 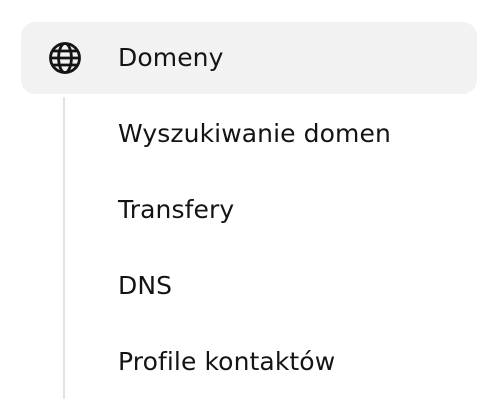 What do you see at coordinates (65, 58) in the screenshot?
I see `globe-icon` at bounding box center [65, 58].